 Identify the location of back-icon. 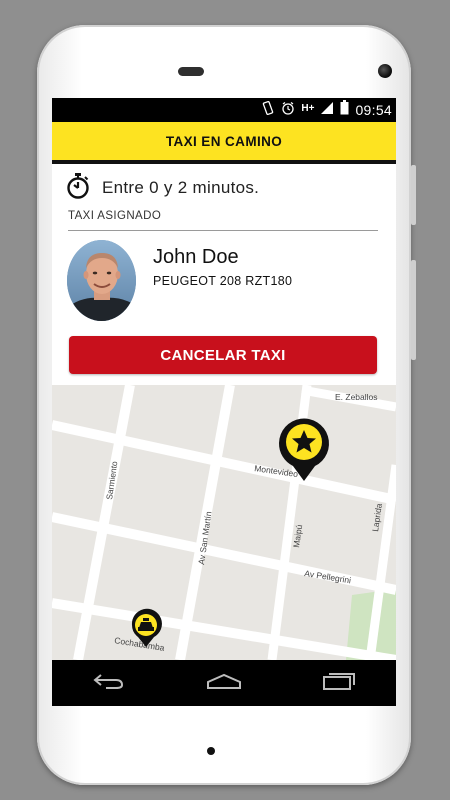
(109, 683).